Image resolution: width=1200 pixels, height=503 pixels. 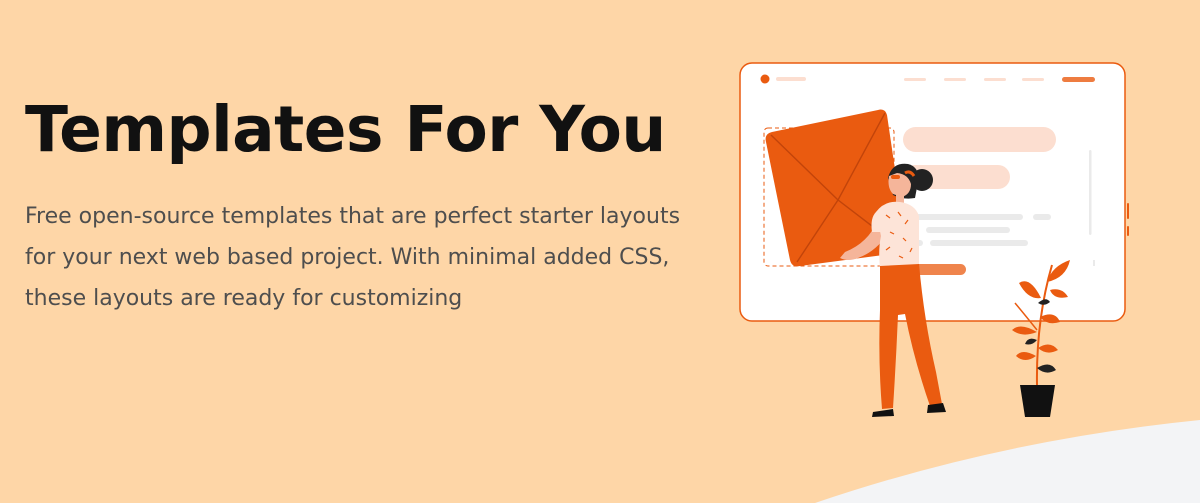 I want to click on browser-dot-icon, so click(x=765, y=79).